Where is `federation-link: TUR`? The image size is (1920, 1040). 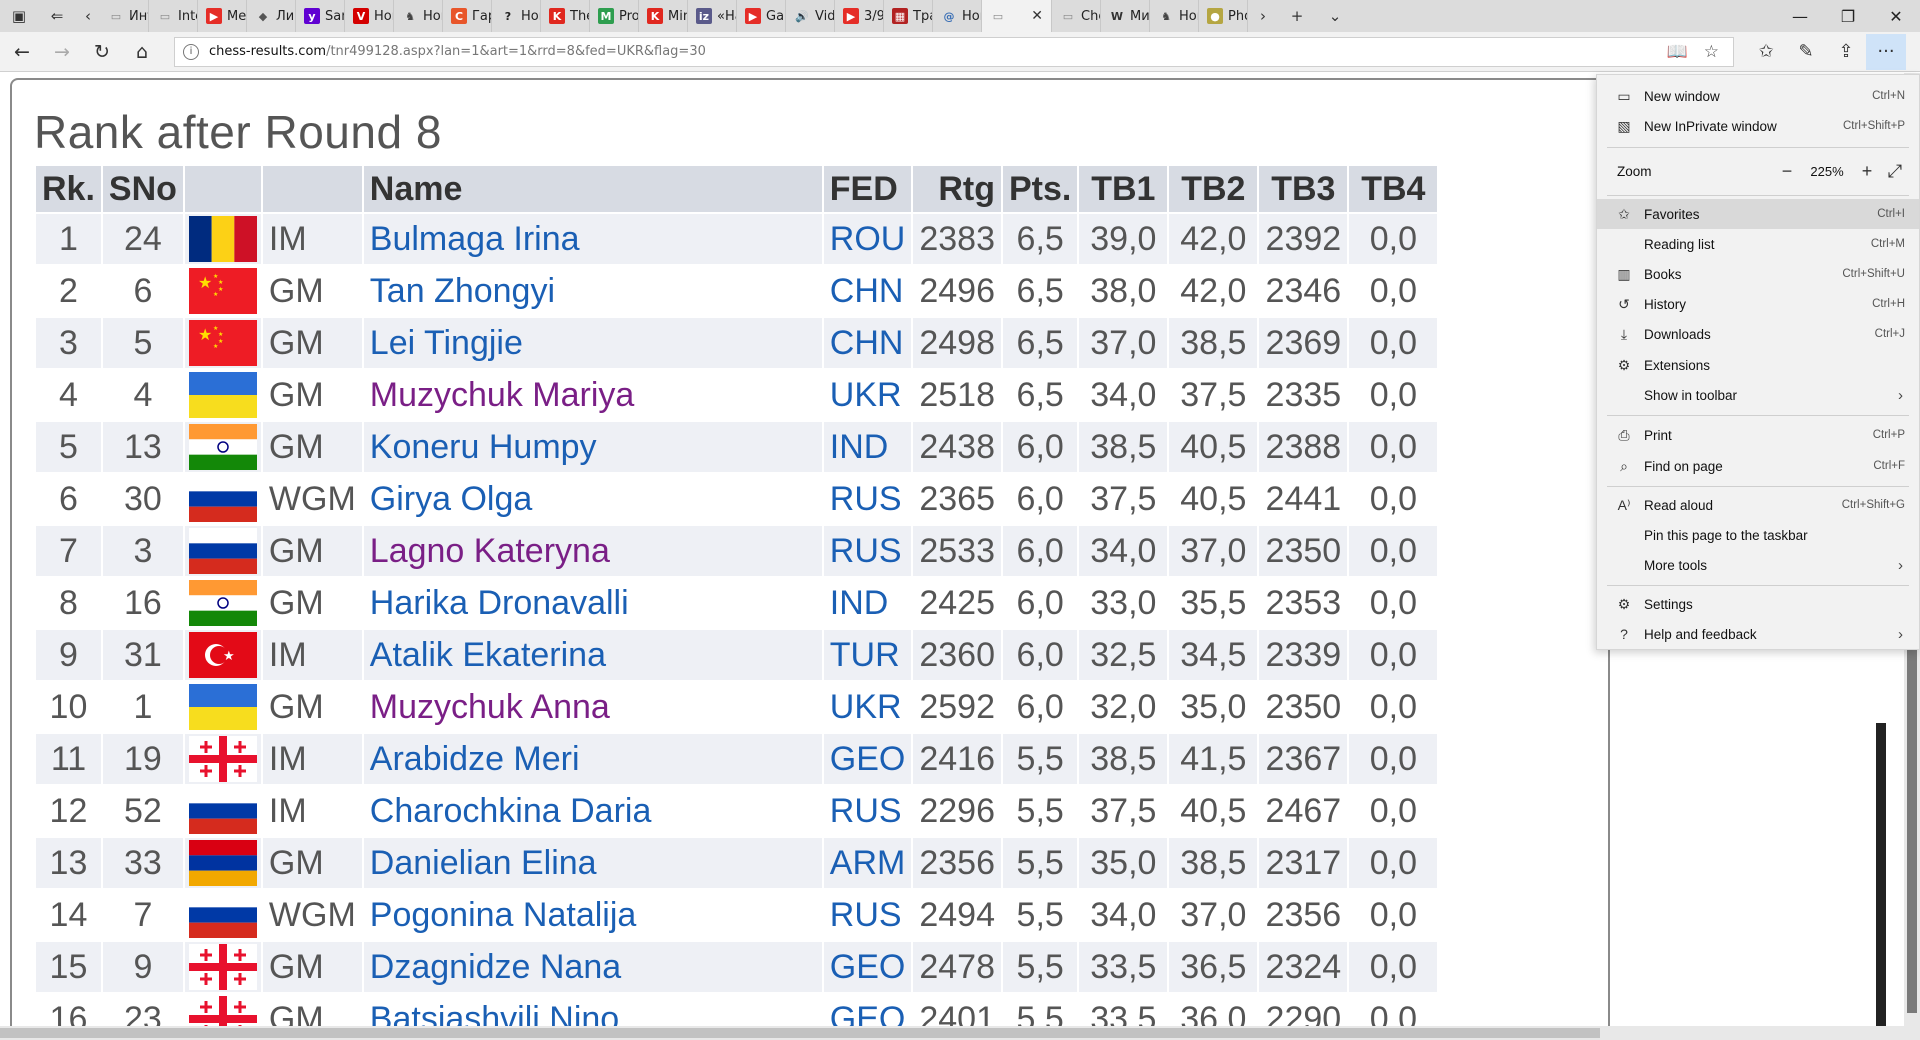 federation-link: TUR is located at coordinates (865, 655).